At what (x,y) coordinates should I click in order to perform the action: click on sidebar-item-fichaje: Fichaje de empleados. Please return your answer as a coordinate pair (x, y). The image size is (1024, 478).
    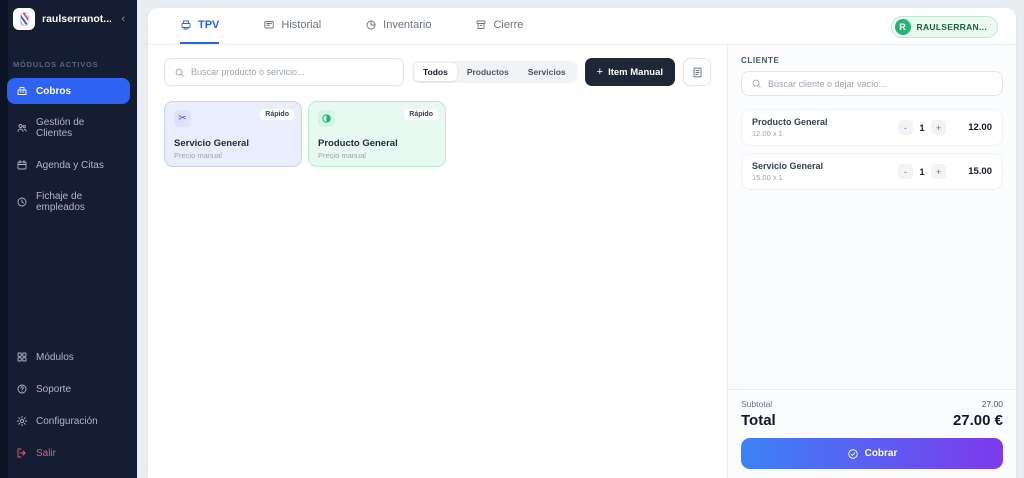
    Looking at the image, I should click on (68, 202).